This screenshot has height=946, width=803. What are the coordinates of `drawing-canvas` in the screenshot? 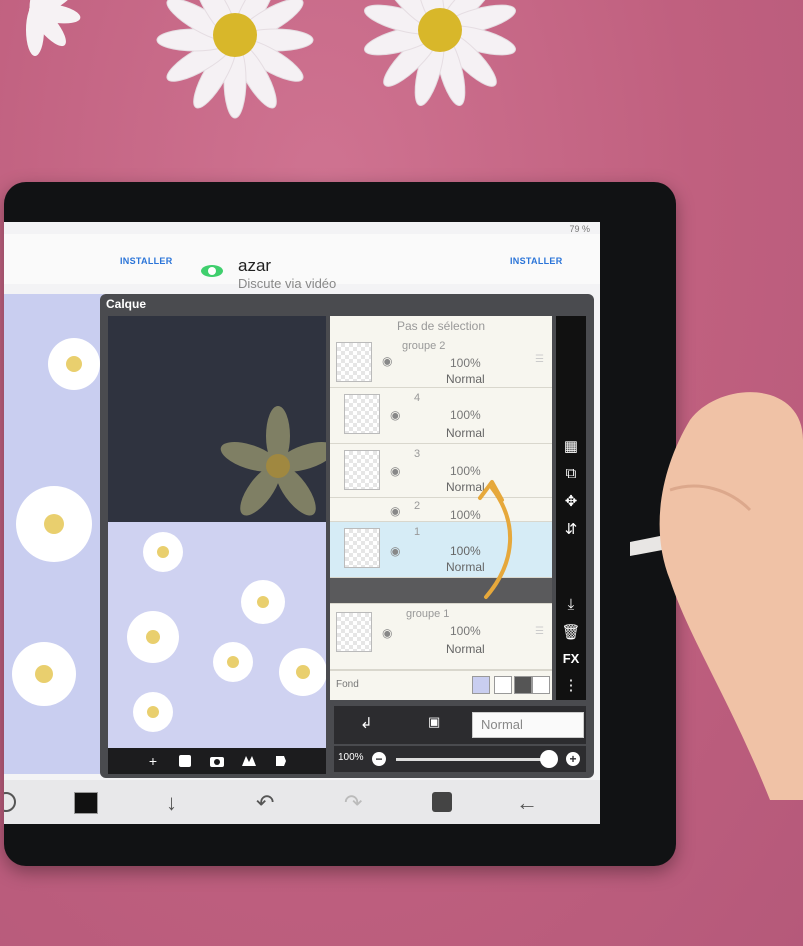 It's located at (54, 534).